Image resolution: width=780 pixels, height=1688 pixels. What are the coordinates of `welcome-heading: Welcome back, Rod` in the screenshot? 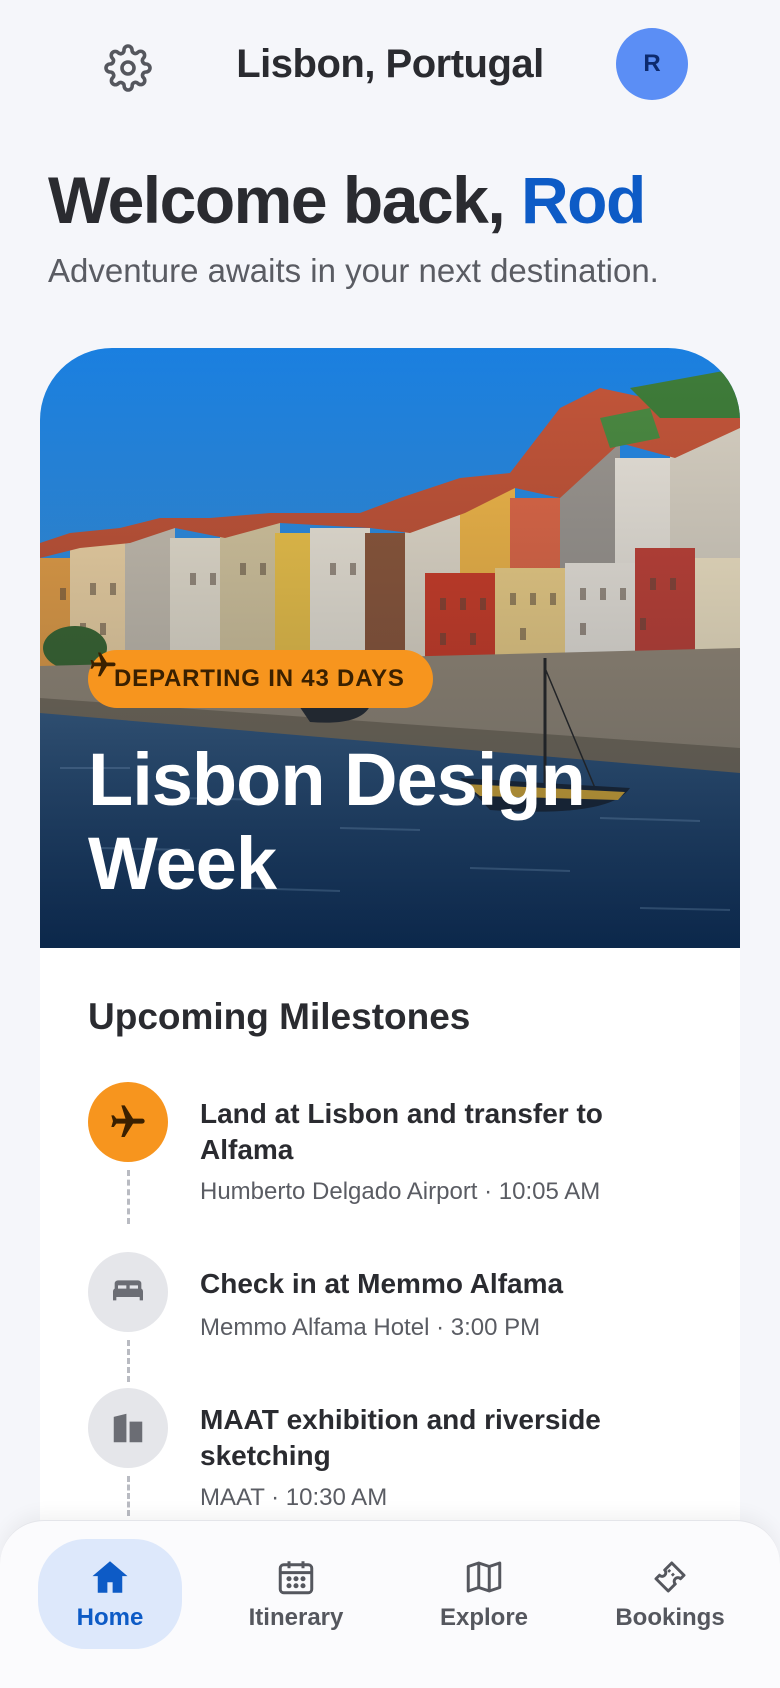 It's located at (347, 200).